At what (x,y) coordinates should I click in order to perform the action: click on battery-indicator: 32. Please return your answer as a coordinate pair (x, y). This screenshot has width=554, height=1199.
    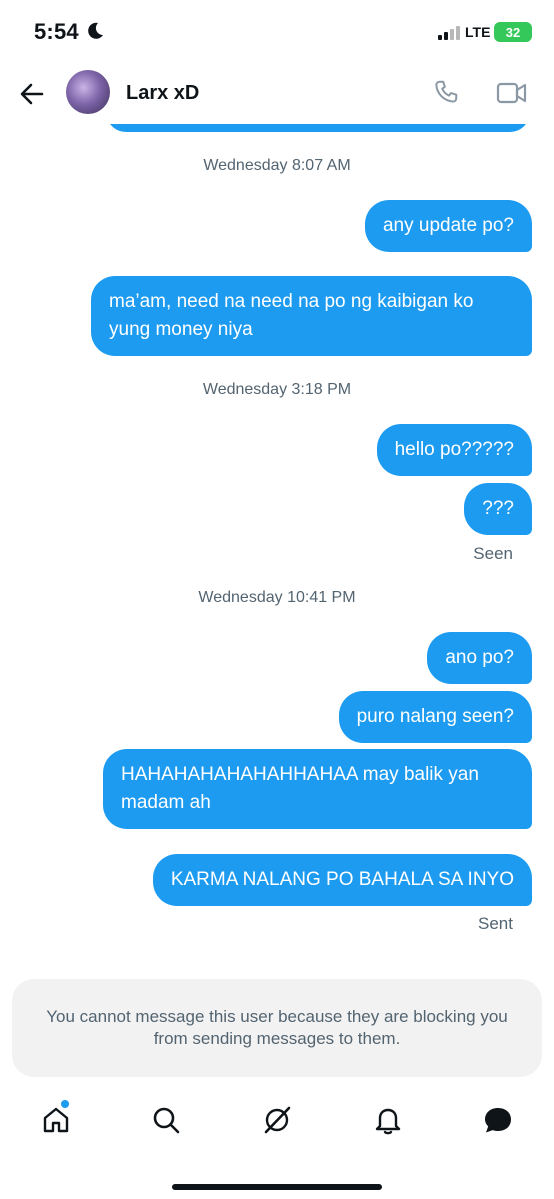
    Looking at the image, I should click on (513, 32).